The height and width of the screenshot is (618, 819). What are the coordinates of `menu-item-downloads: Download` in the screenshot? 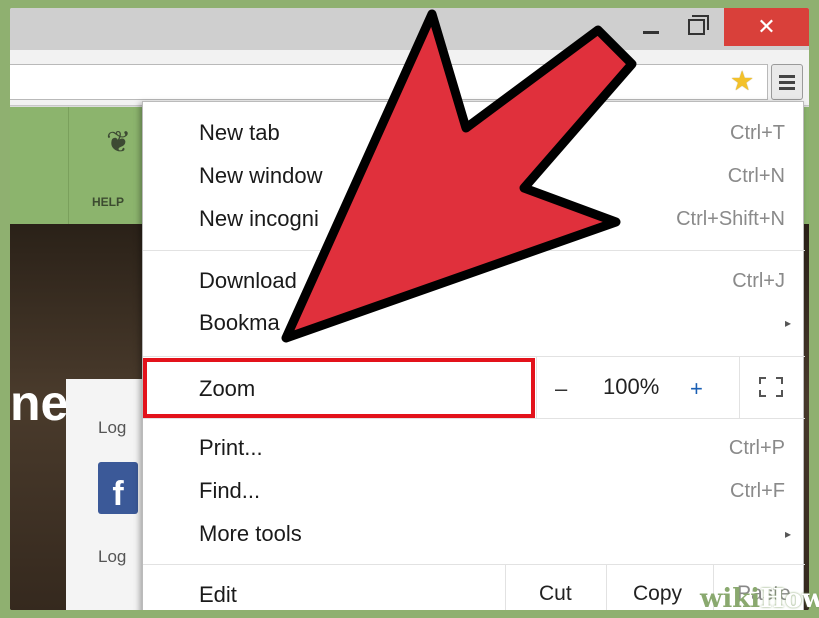 It's located at (248, 281).